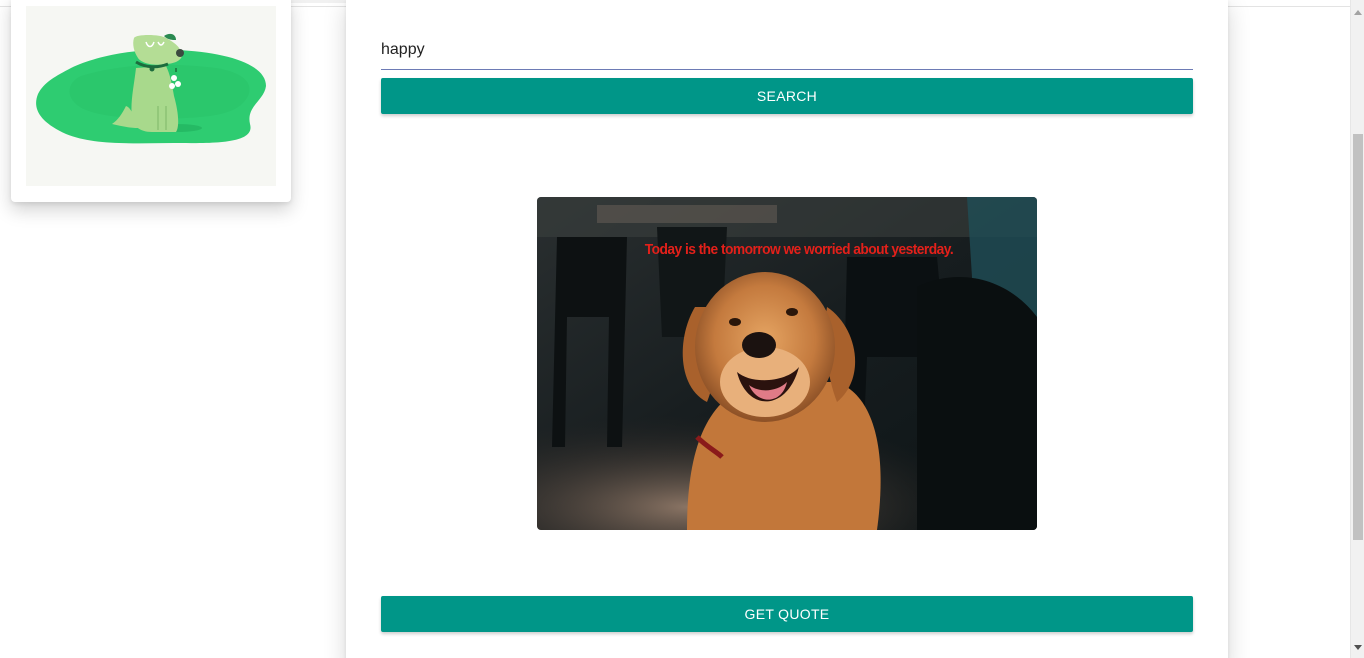 Image resolution: width=1364 pixels, height=658 pixels. I want to click on dog-illustration-icon, so click(151, 88).